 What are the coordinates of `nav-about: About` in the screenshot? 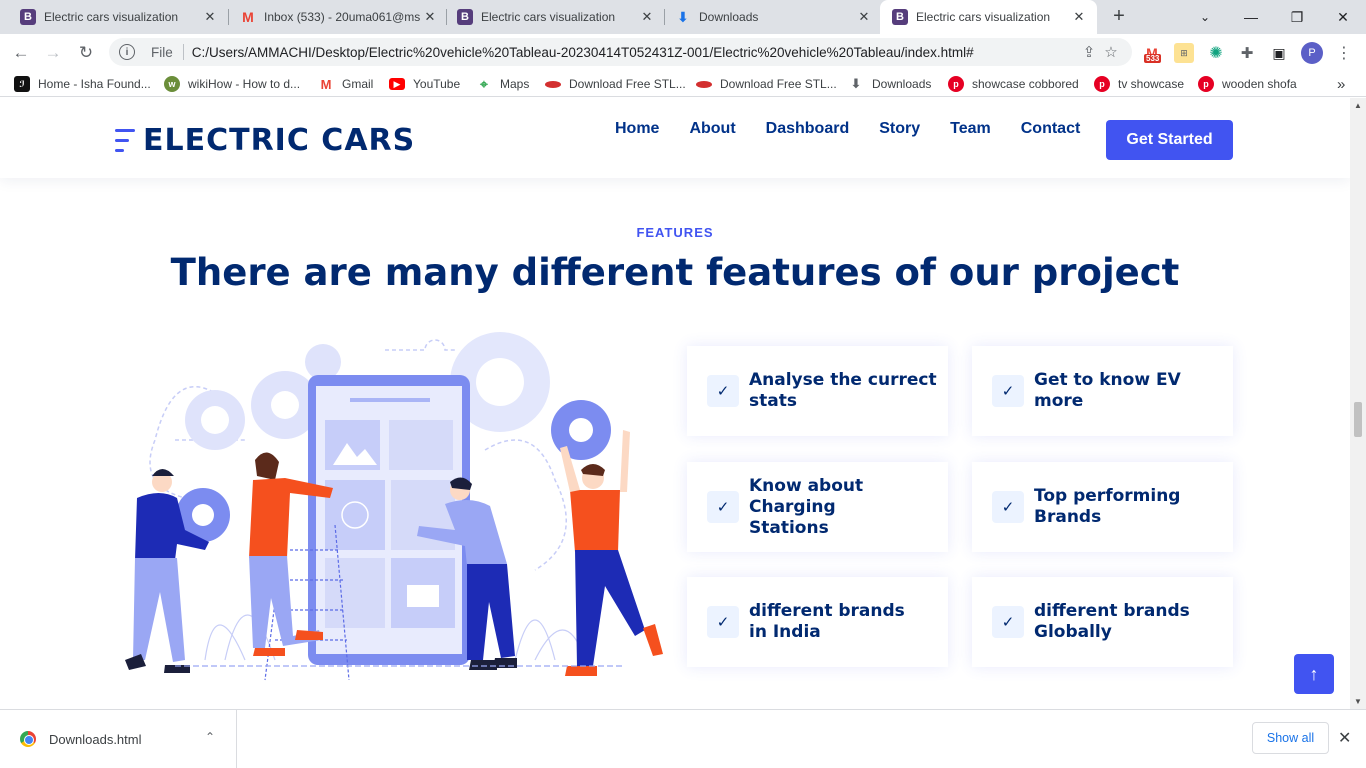 It's located at (712, 129).